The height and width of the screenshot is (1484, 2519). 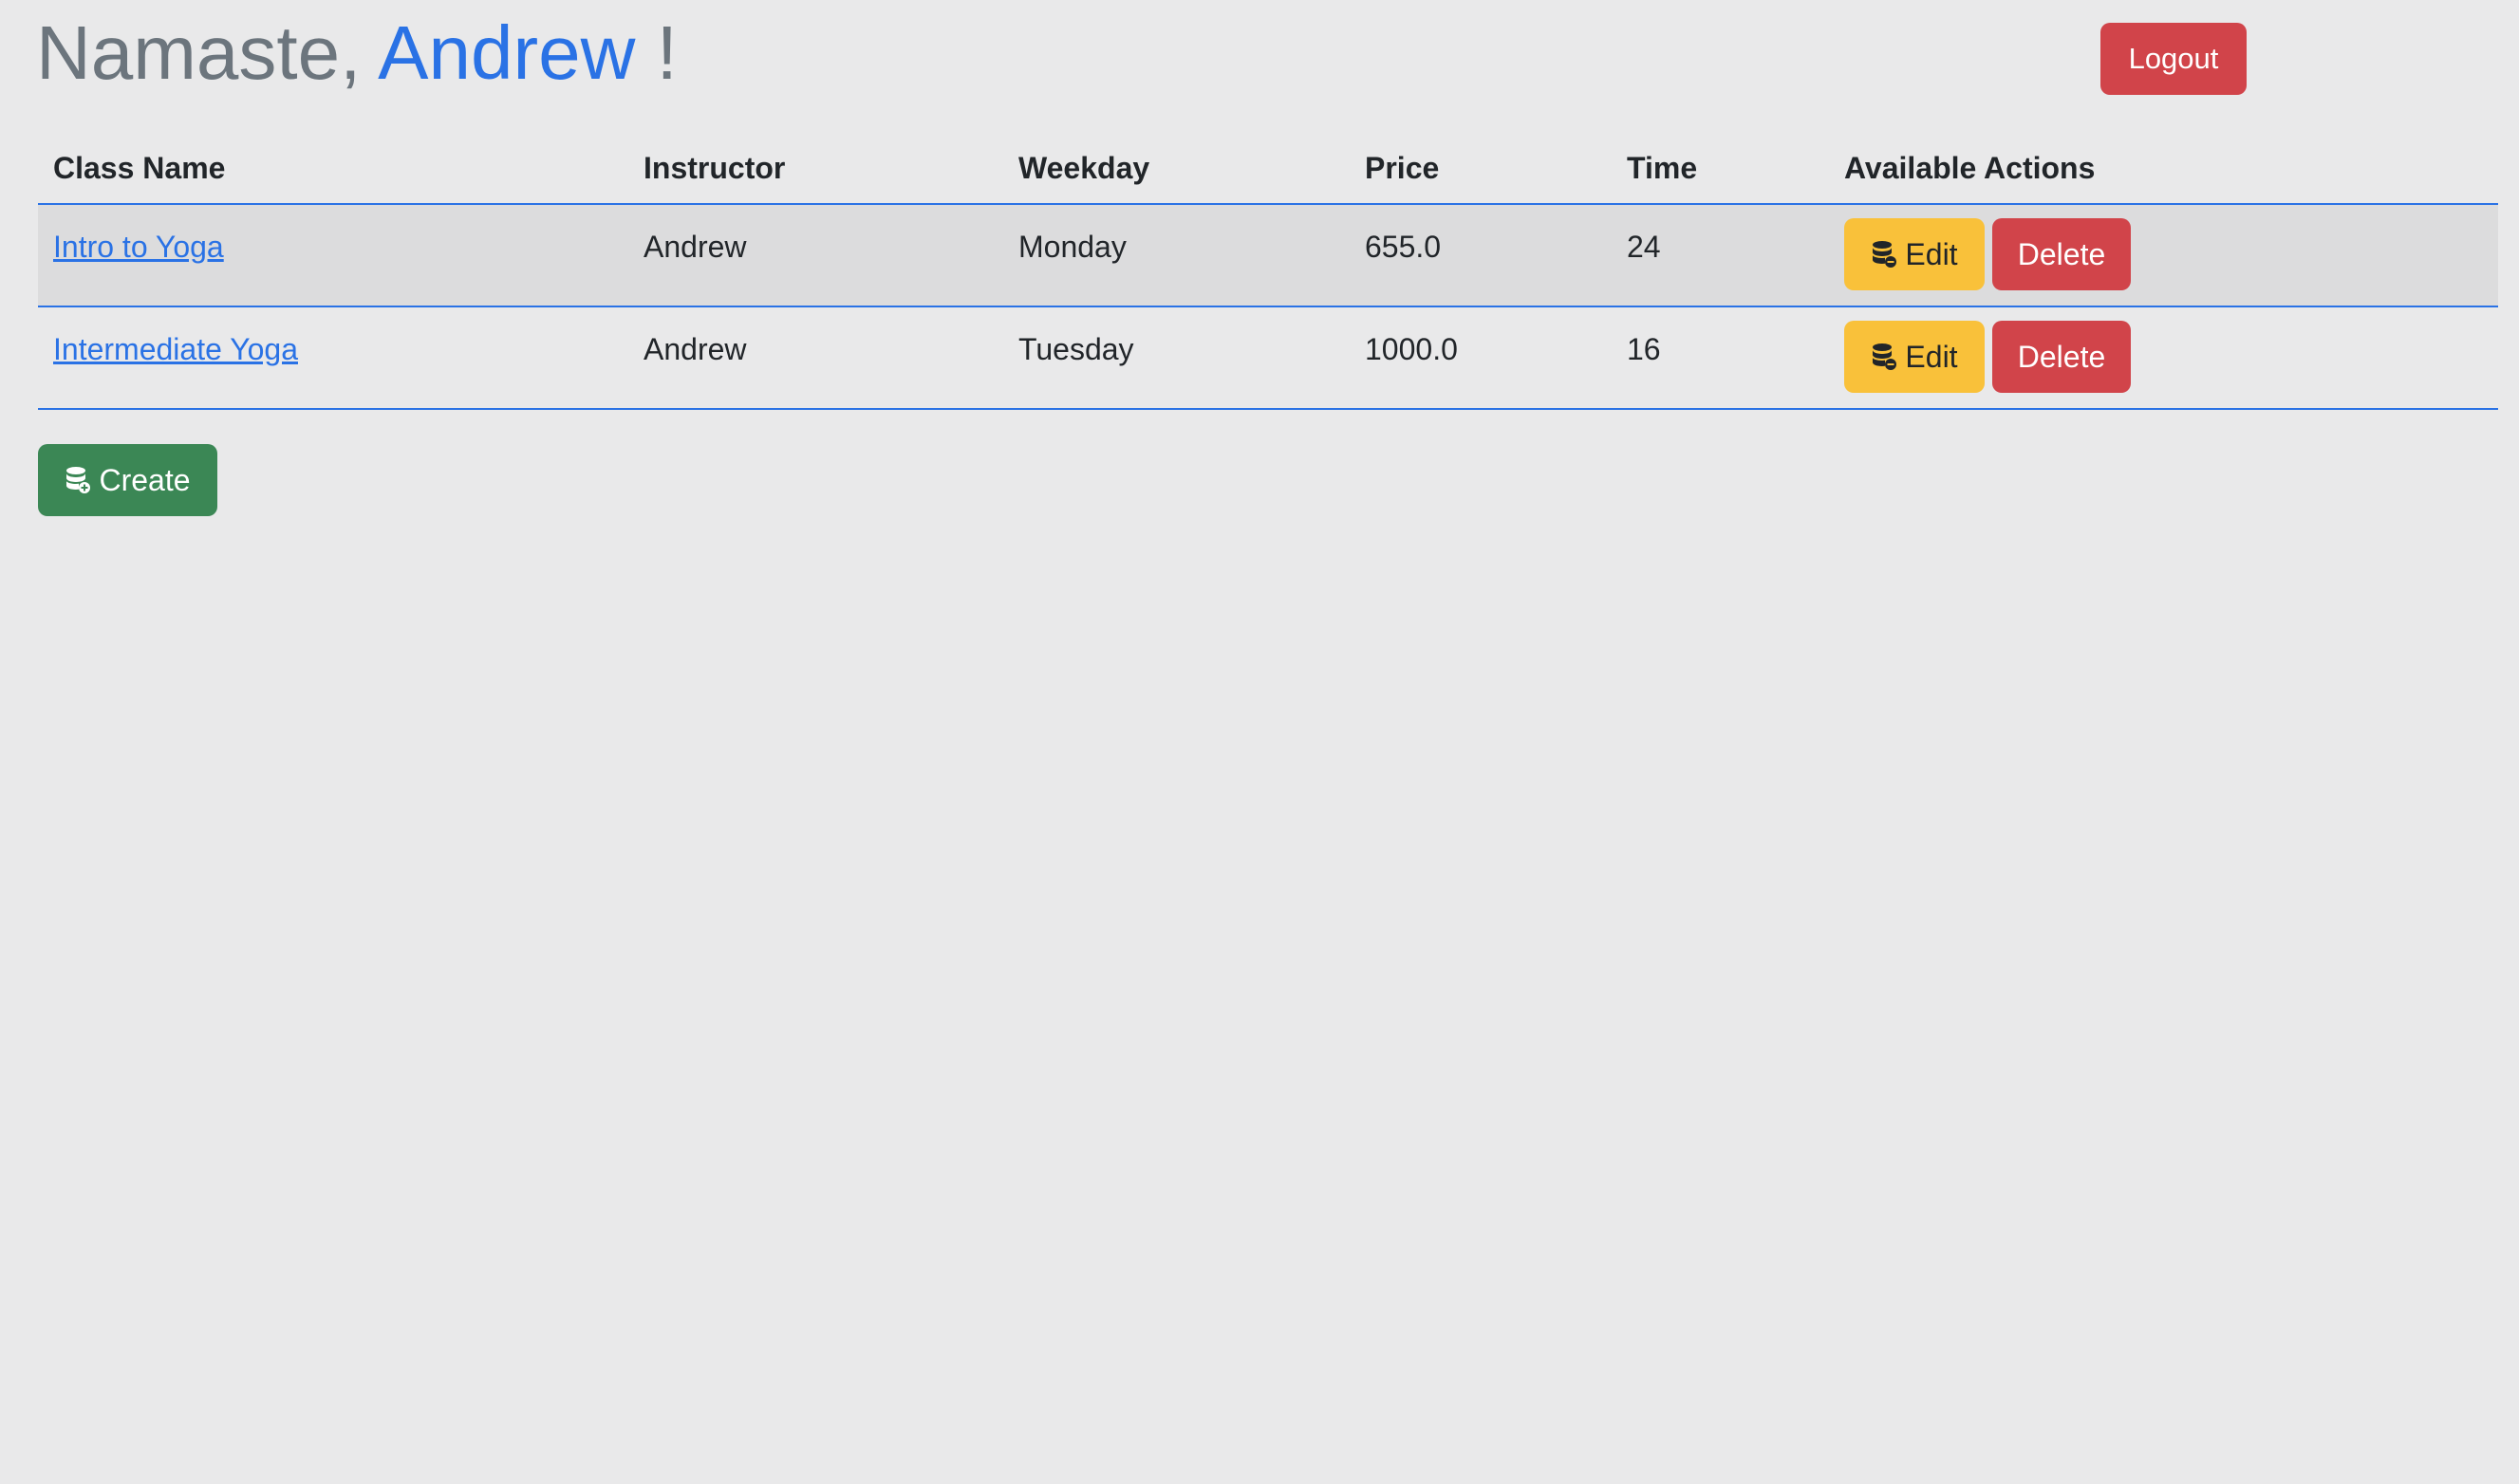 I want to click on column-header-actions: Available Actions, so click(x=2163, y=169).